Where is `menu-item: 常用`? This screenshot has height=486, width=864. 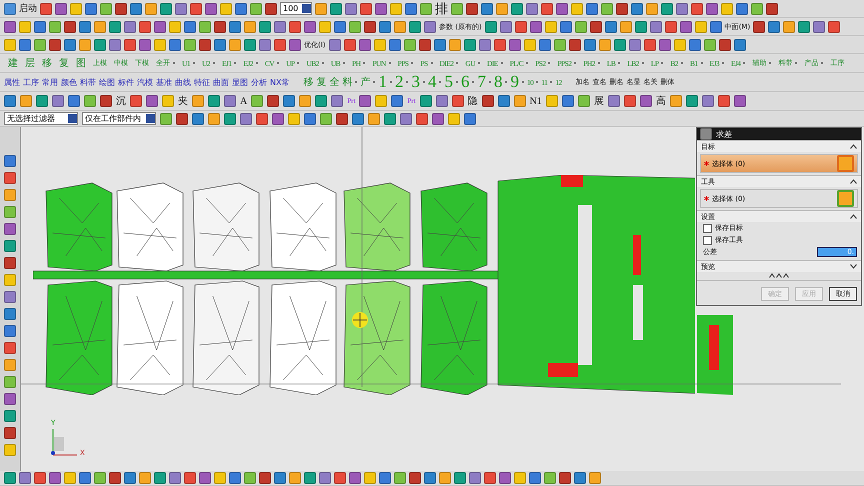 menu-item: 常用 is located at coordinates (50, 82).